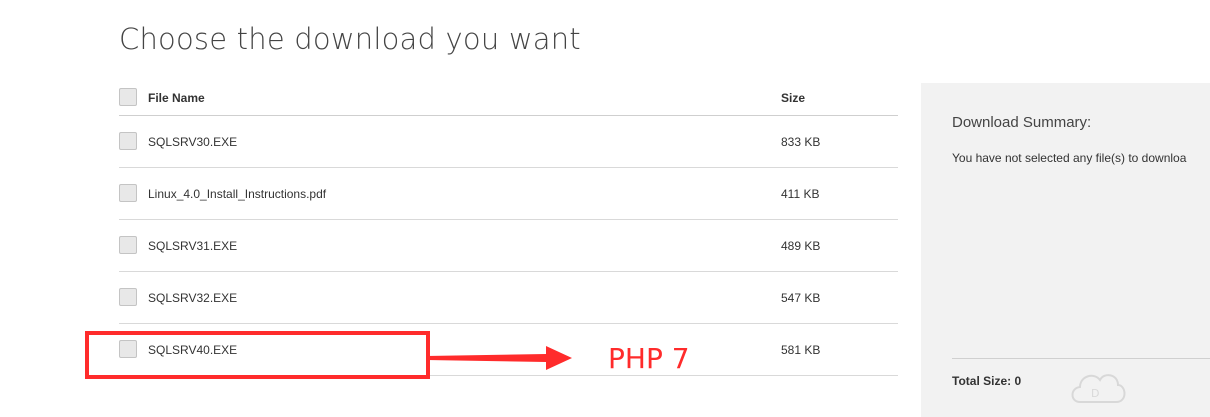 The image size is (1210, 417). I want to click on highlight-box, so click(257, 355).